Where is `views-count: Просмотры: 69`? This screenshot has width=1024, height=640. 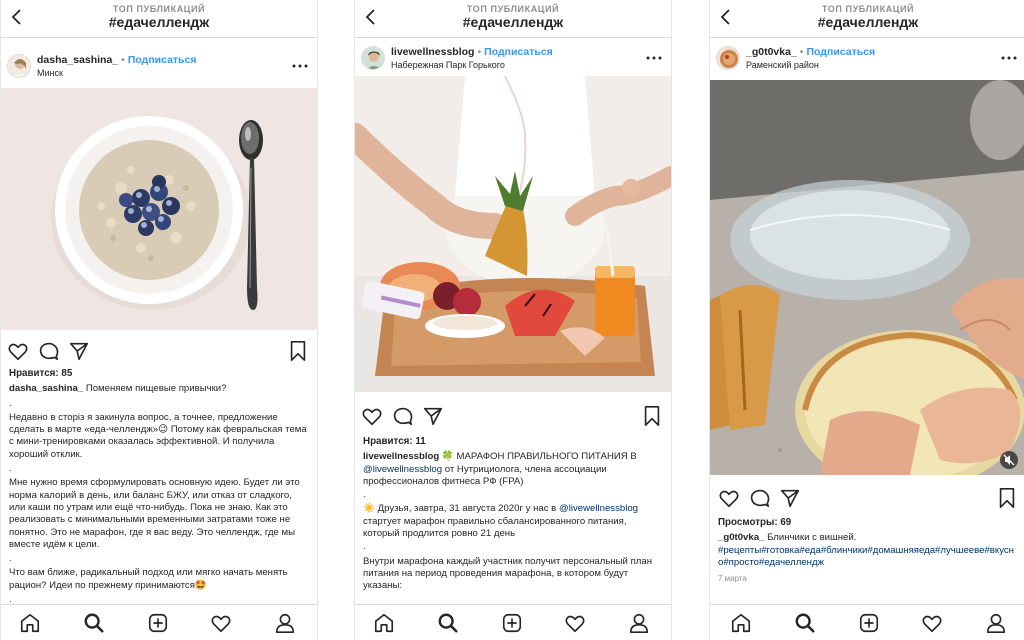 views-count: Просмотры: 69 is located at coordinates (868, 523).